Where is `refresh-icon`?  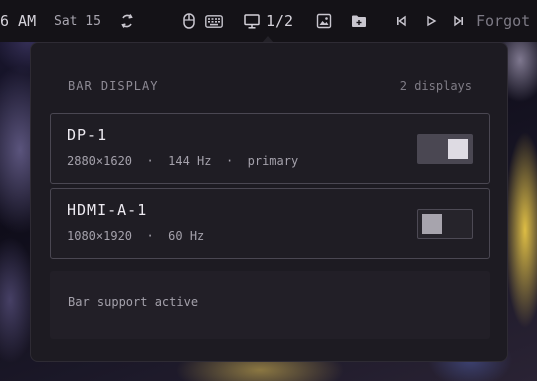 refresh-icon is located at coordinates (127, 21).